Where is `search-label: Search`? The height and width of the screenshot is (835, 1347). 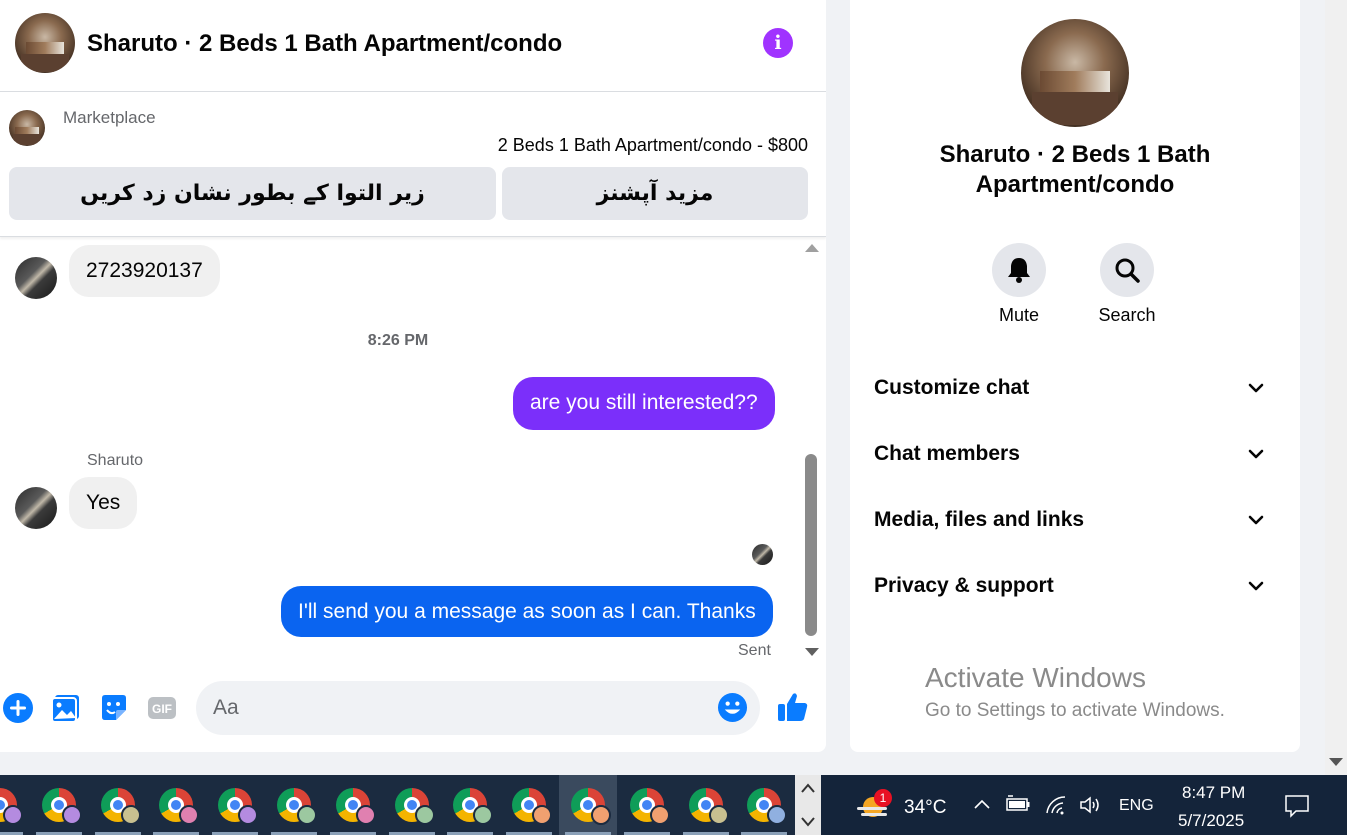
search-label: Search is located at coordinates (1127, 315).